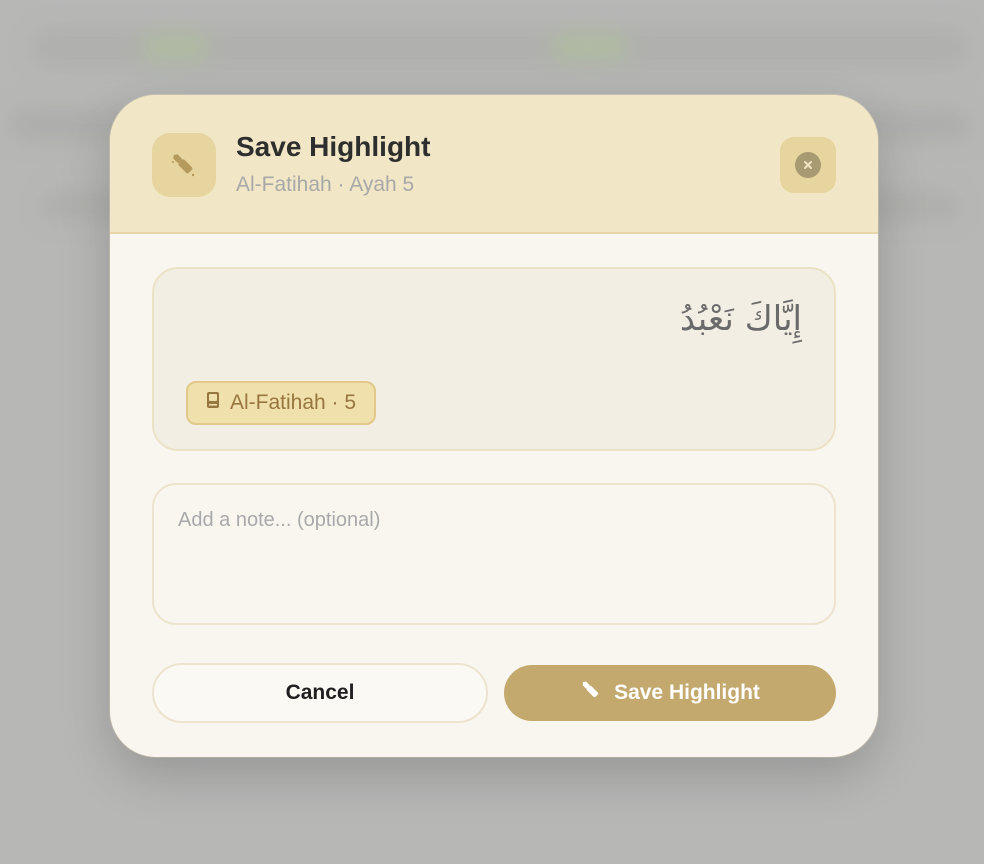  What do you see at coordinates (687, 692) in the screenshot?
I see `save-highlight-label: Save Highlight` at bounding box center [687, 692].